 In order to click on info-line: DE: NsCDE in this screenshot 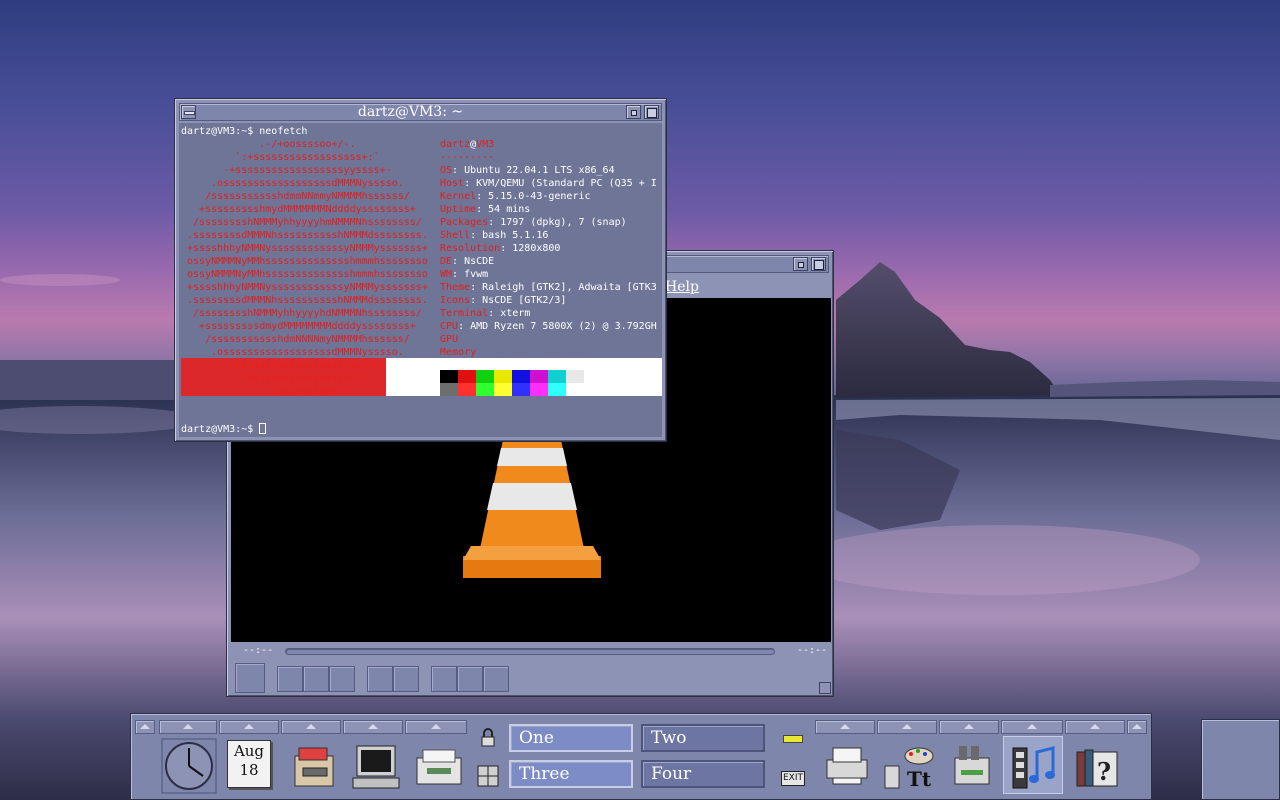, I will do `click(467, 261)`.